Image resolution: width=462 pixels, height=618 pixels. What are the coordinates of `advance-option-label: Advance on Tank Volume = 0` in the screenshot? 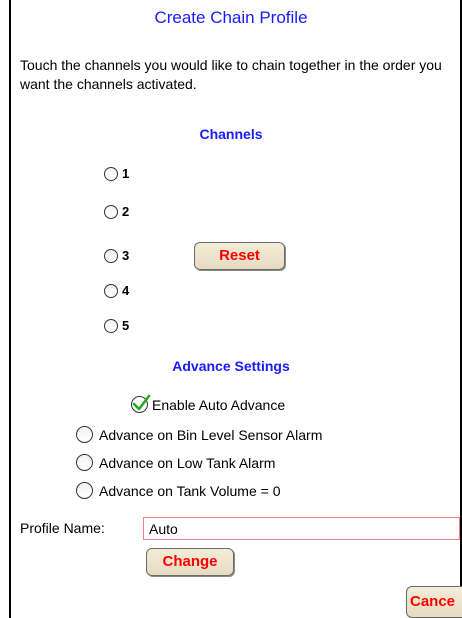 It's located at (190, 490).